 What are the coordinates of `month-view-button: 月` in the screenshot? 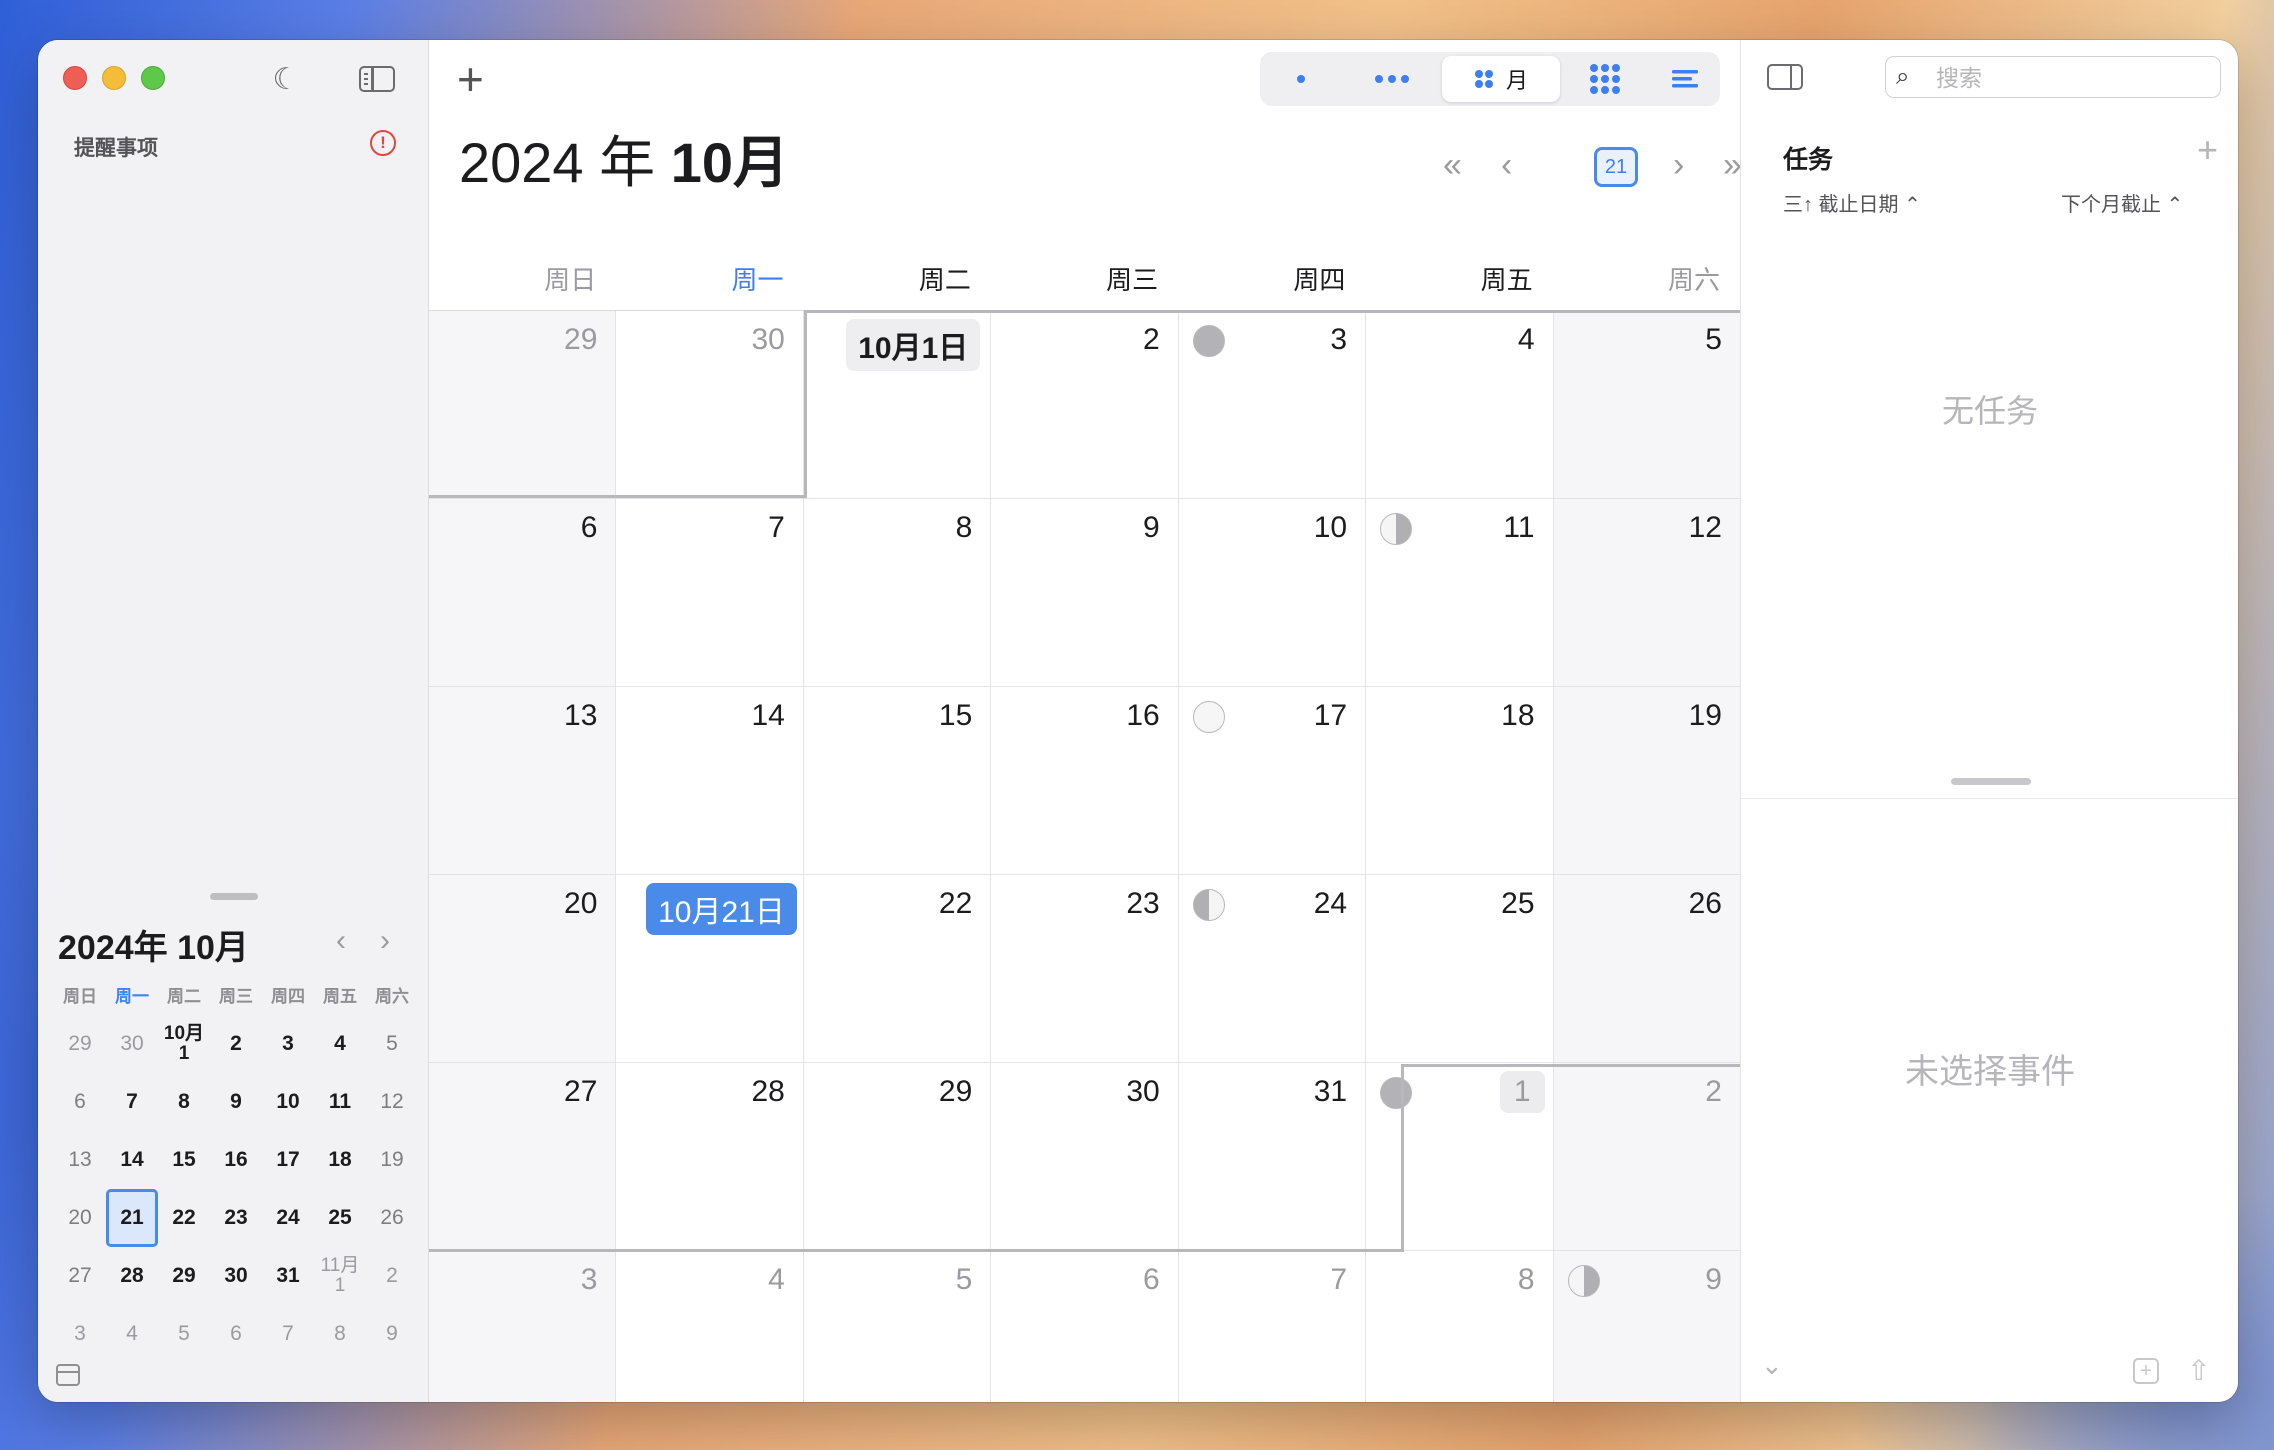 It's located at (1501, 79).